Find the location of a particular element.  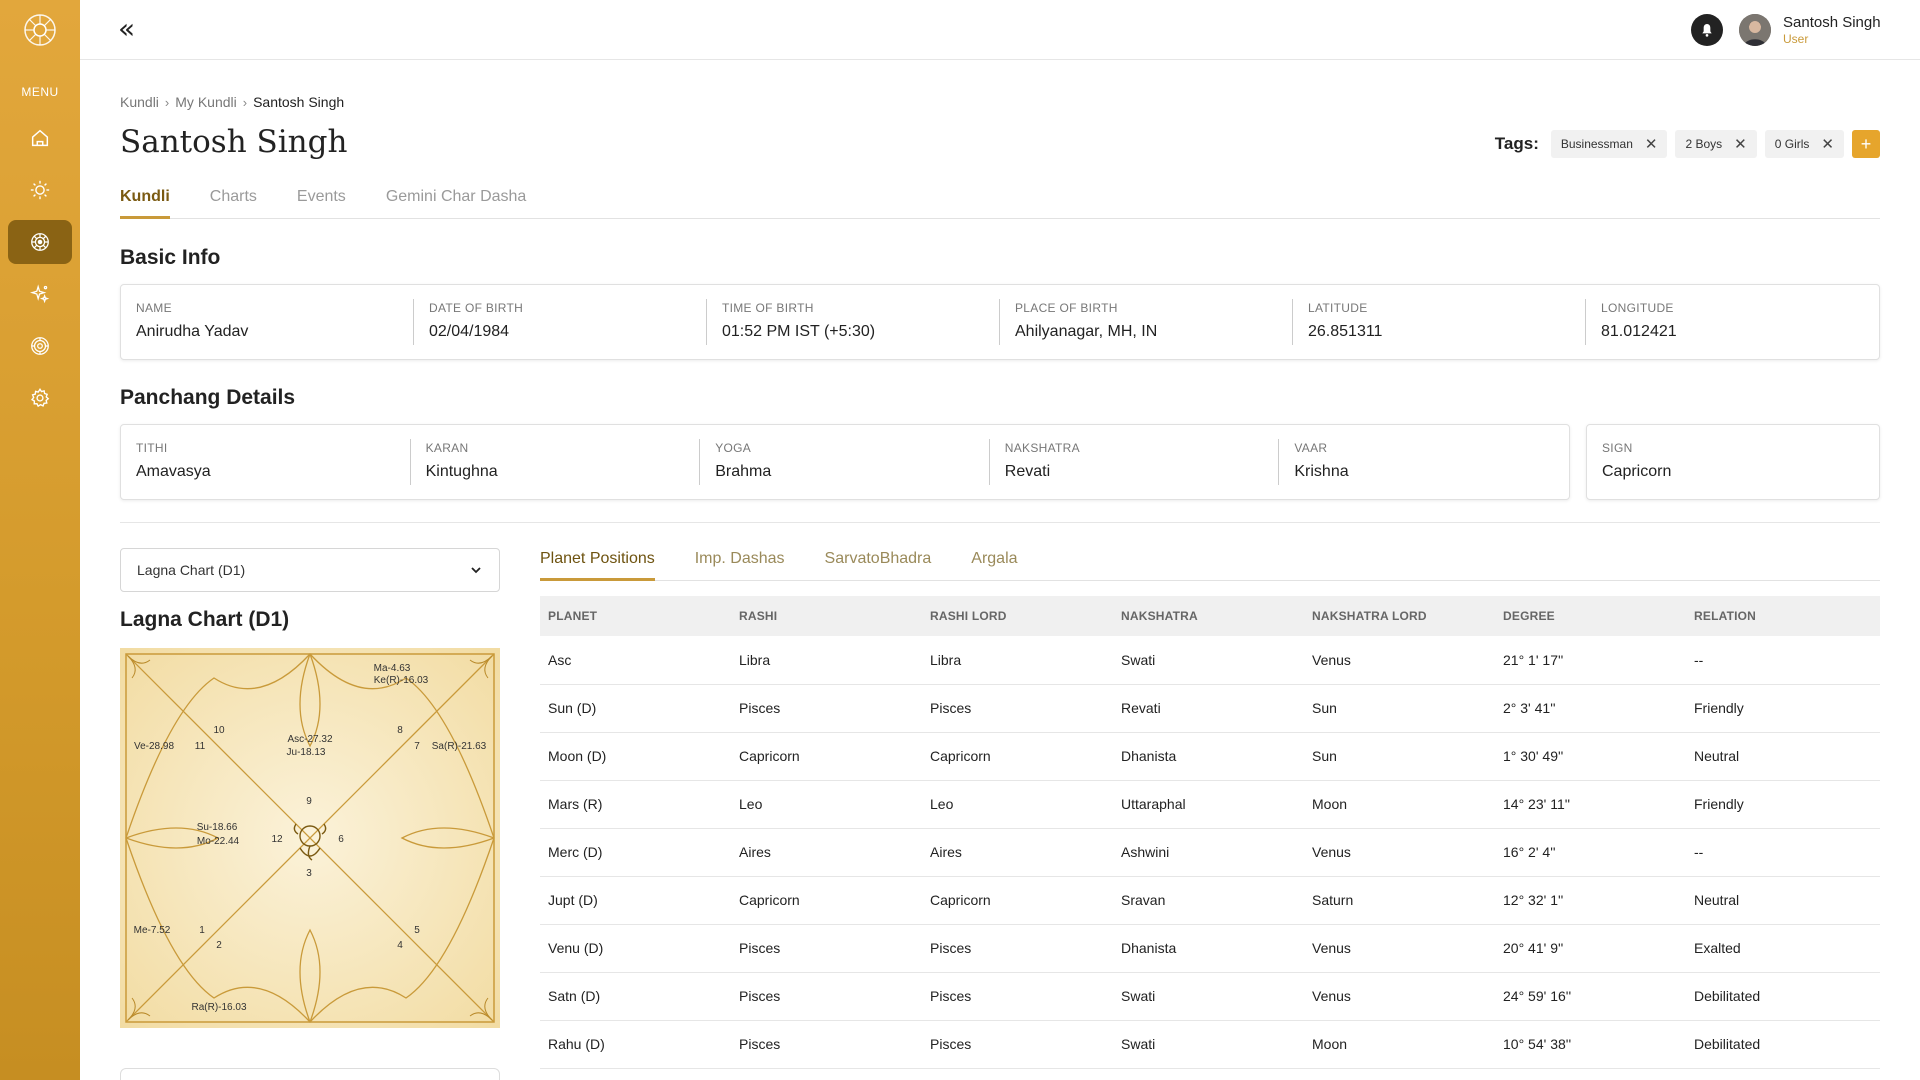

info-nakshatra: NAKSHATRA Revati is located at coordinates (1135, 462).